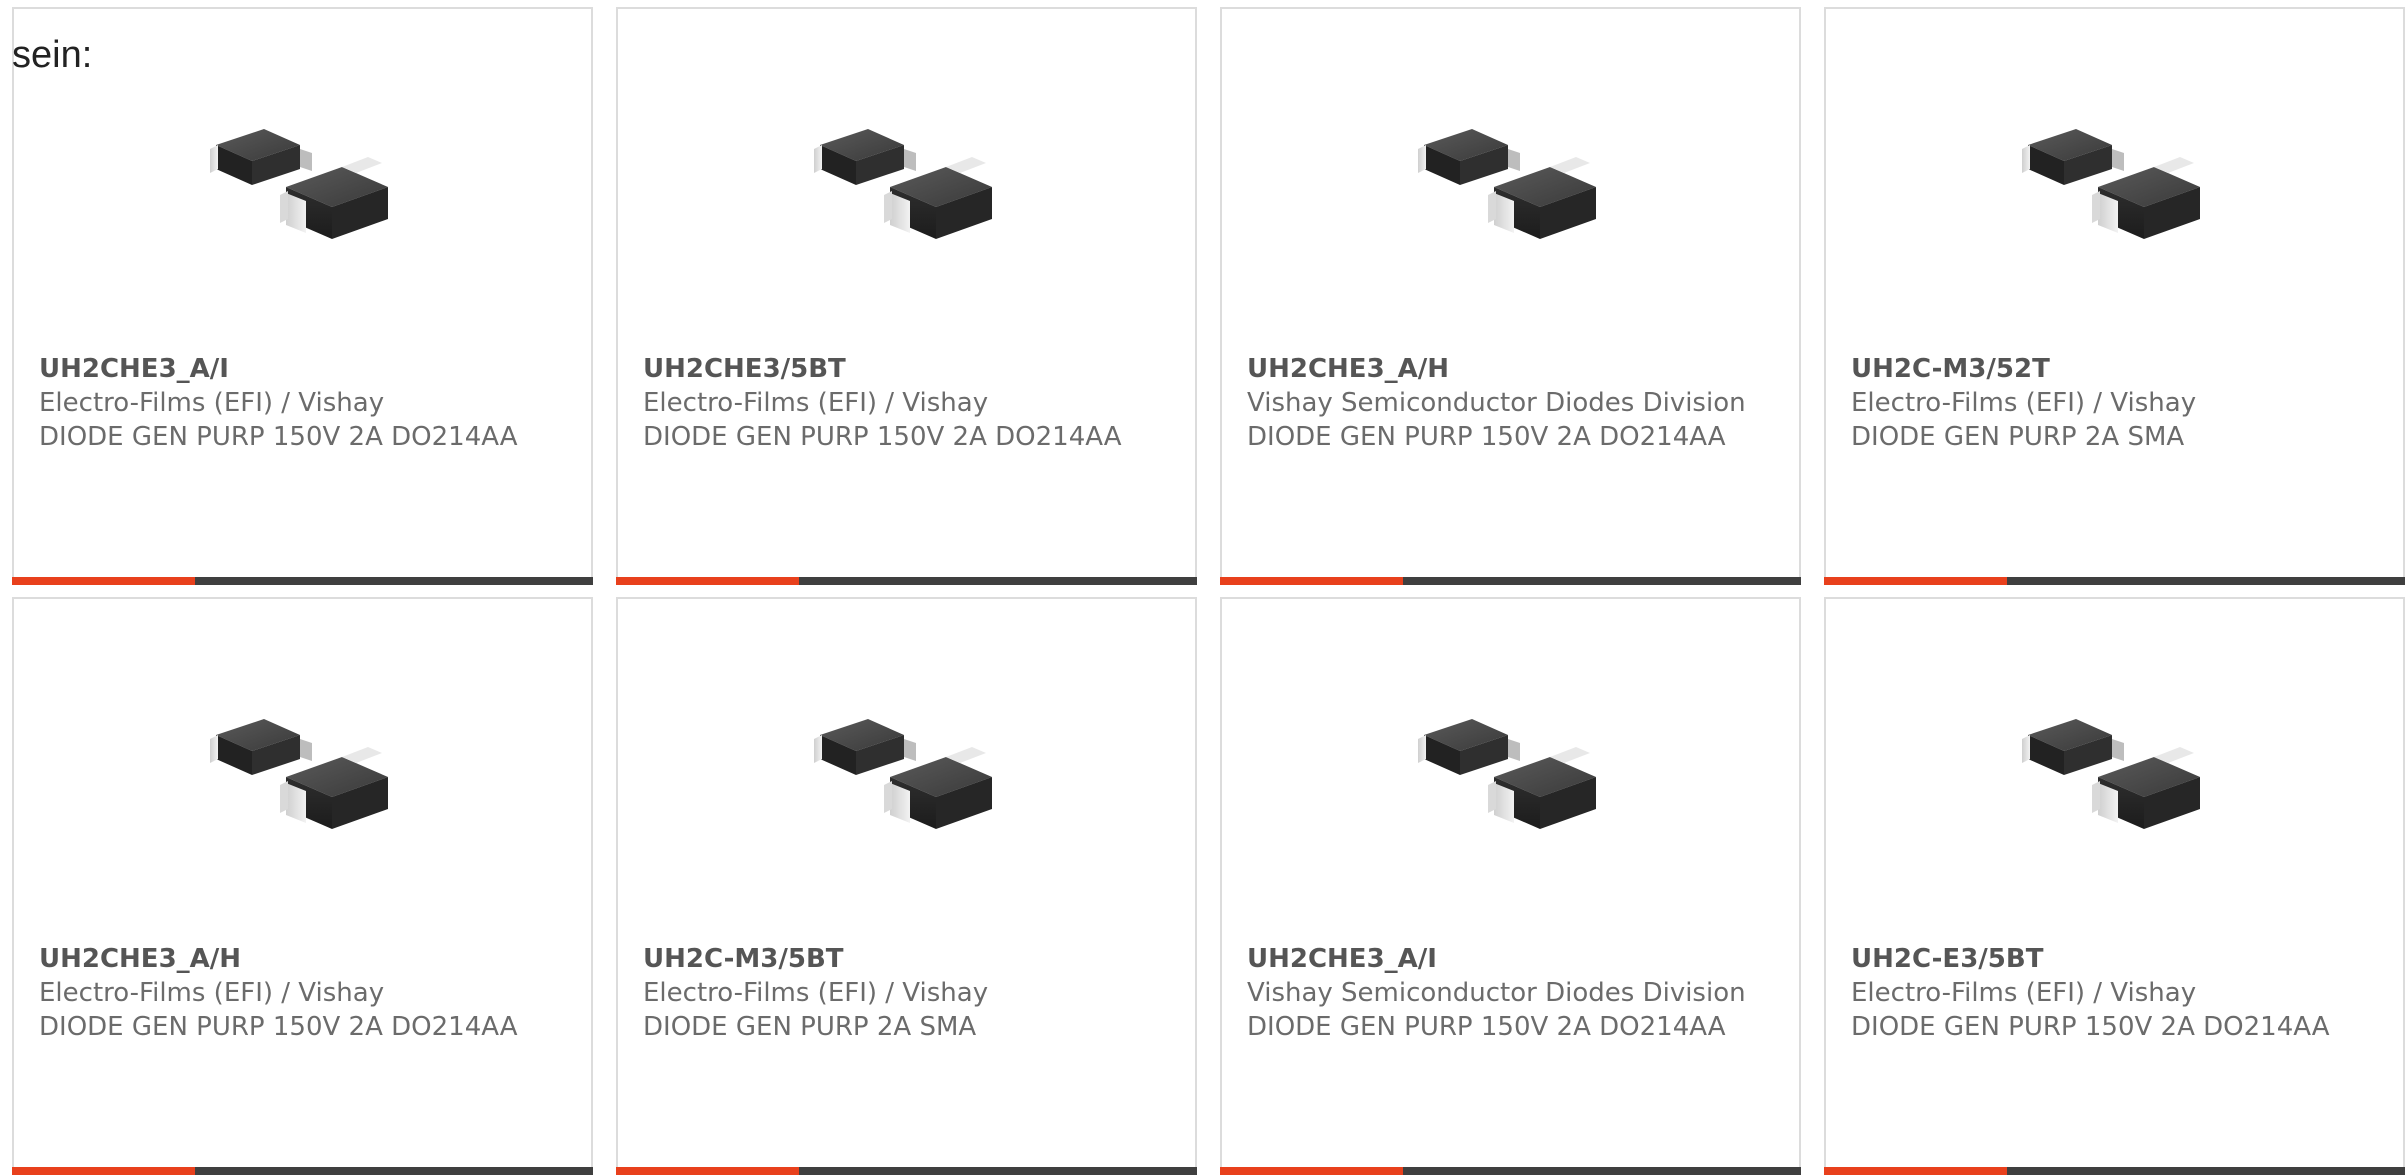 The height and width of the screenshot is (1175, 2405). Describe the element at coordinates (2111, 959) in the screenshot. I see `part-number: UH2C-E3/5BT` at that location.